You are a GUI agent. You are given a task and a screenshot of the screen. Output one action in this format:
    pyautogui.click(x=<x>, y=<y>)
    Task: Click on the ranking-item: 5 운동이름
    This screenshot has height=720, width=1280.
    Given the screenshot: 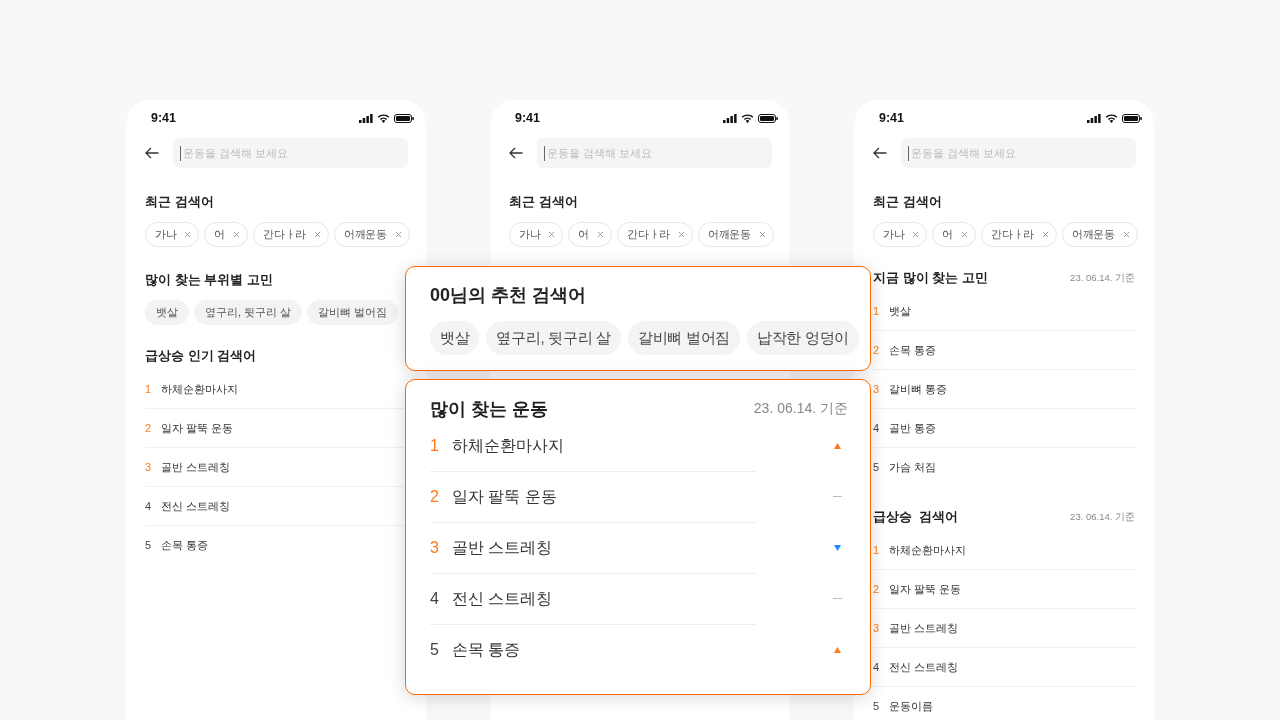 What is the action you would take?
    pyautogui.click(x=1004, y=703)
    